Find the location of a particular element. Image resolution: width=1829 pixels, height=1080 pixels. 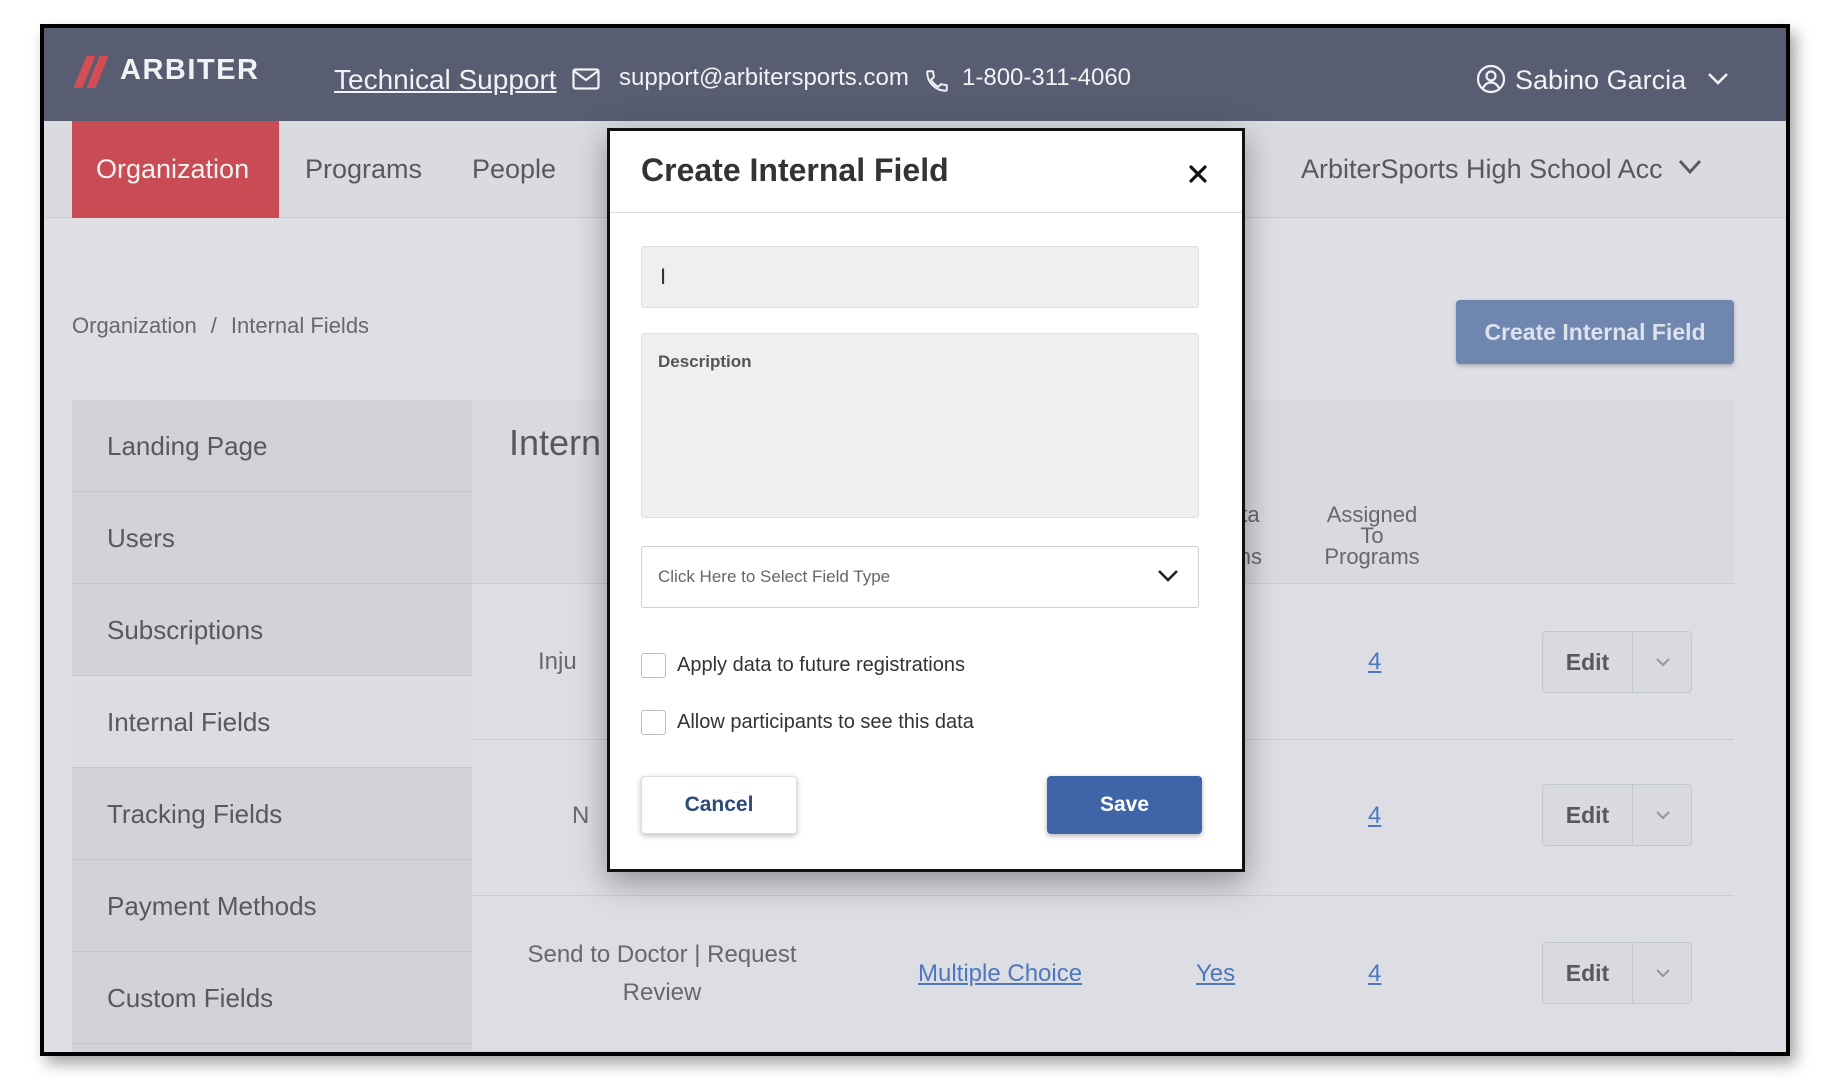

chevron-down-icon is located at coordinates (1168, 576).